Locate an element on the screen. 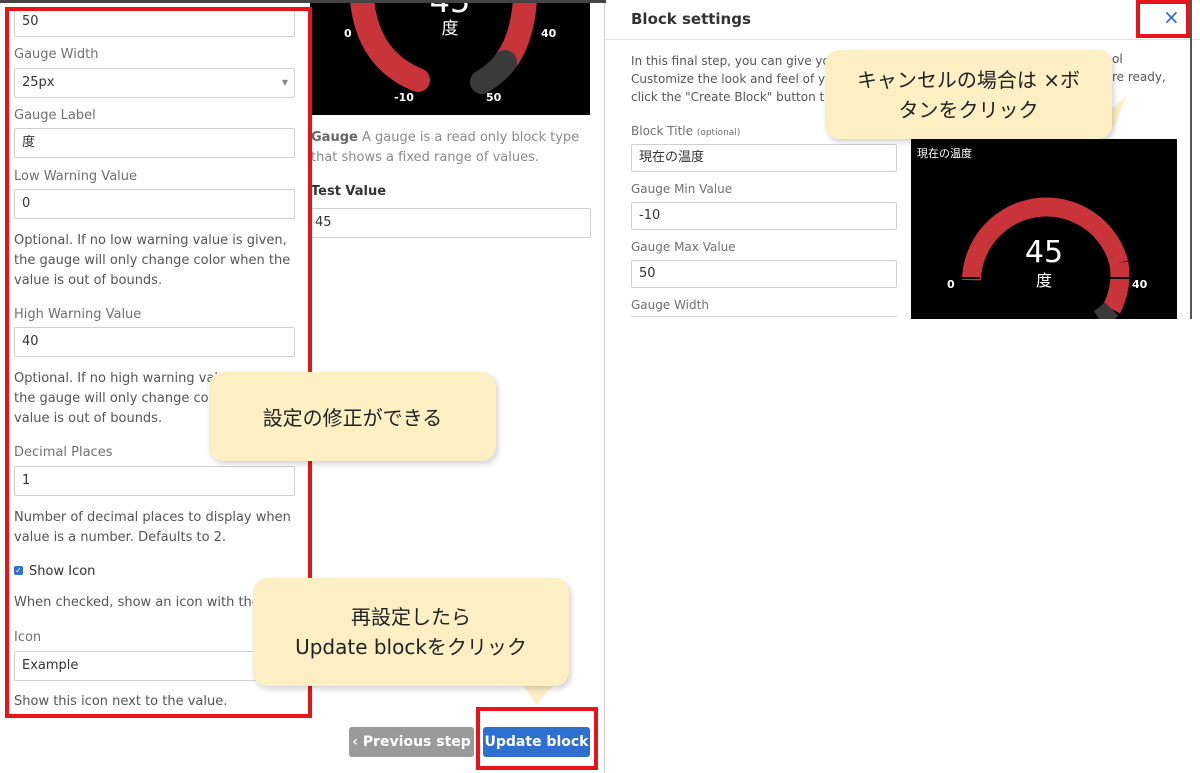  preview-high-label: 40 is located at coordinates (1140, 284).